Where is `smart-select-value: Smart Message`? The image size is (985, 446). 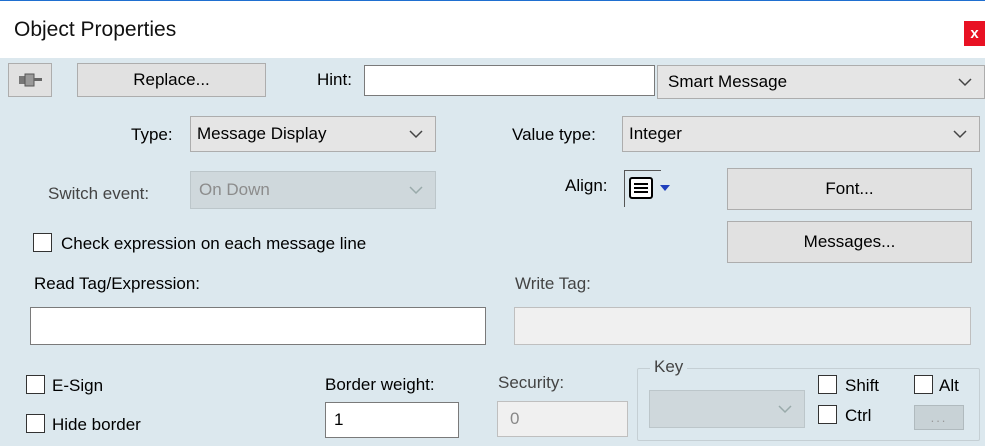
smart-select-value: Smart Message is located at coordinates (728, 81).